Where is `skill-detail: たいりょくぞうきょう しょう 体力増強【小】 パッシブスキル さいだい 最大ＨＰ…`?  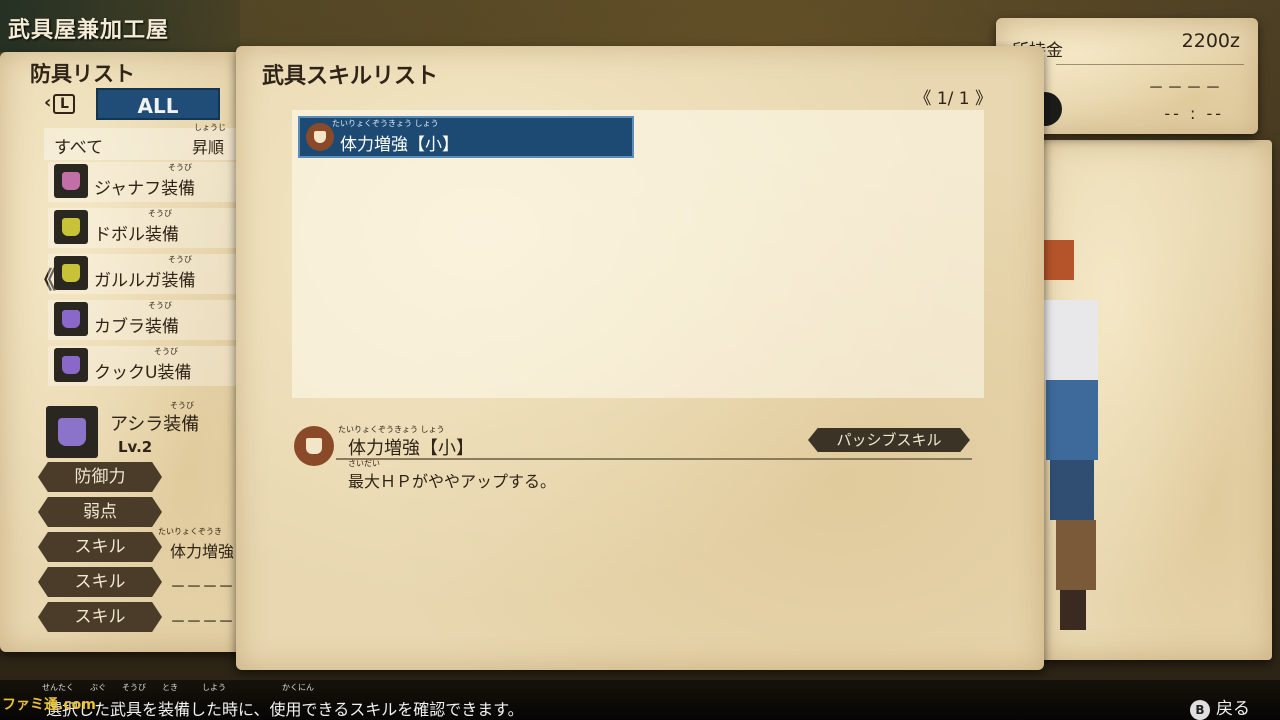 skill-detail: たいりょくぞうきょう しょう 体力増強【小】 パッシブスキル さいだい 最大ＨＰ… is located at coordinates (632, 464).